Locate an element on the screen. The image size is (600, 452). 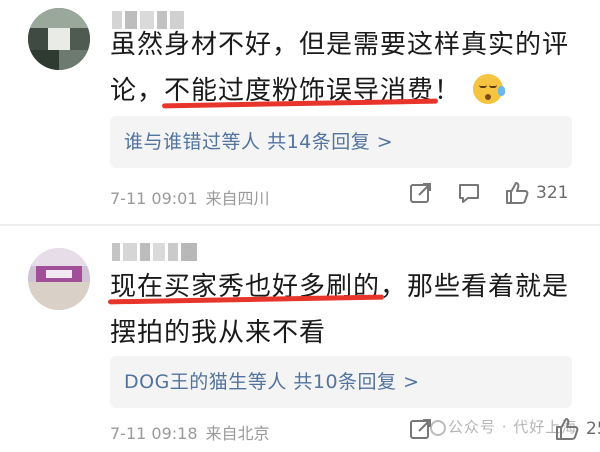
comment-text-highlight: 现在买家秀也好多刷的 is located at coordinates (245, 287).